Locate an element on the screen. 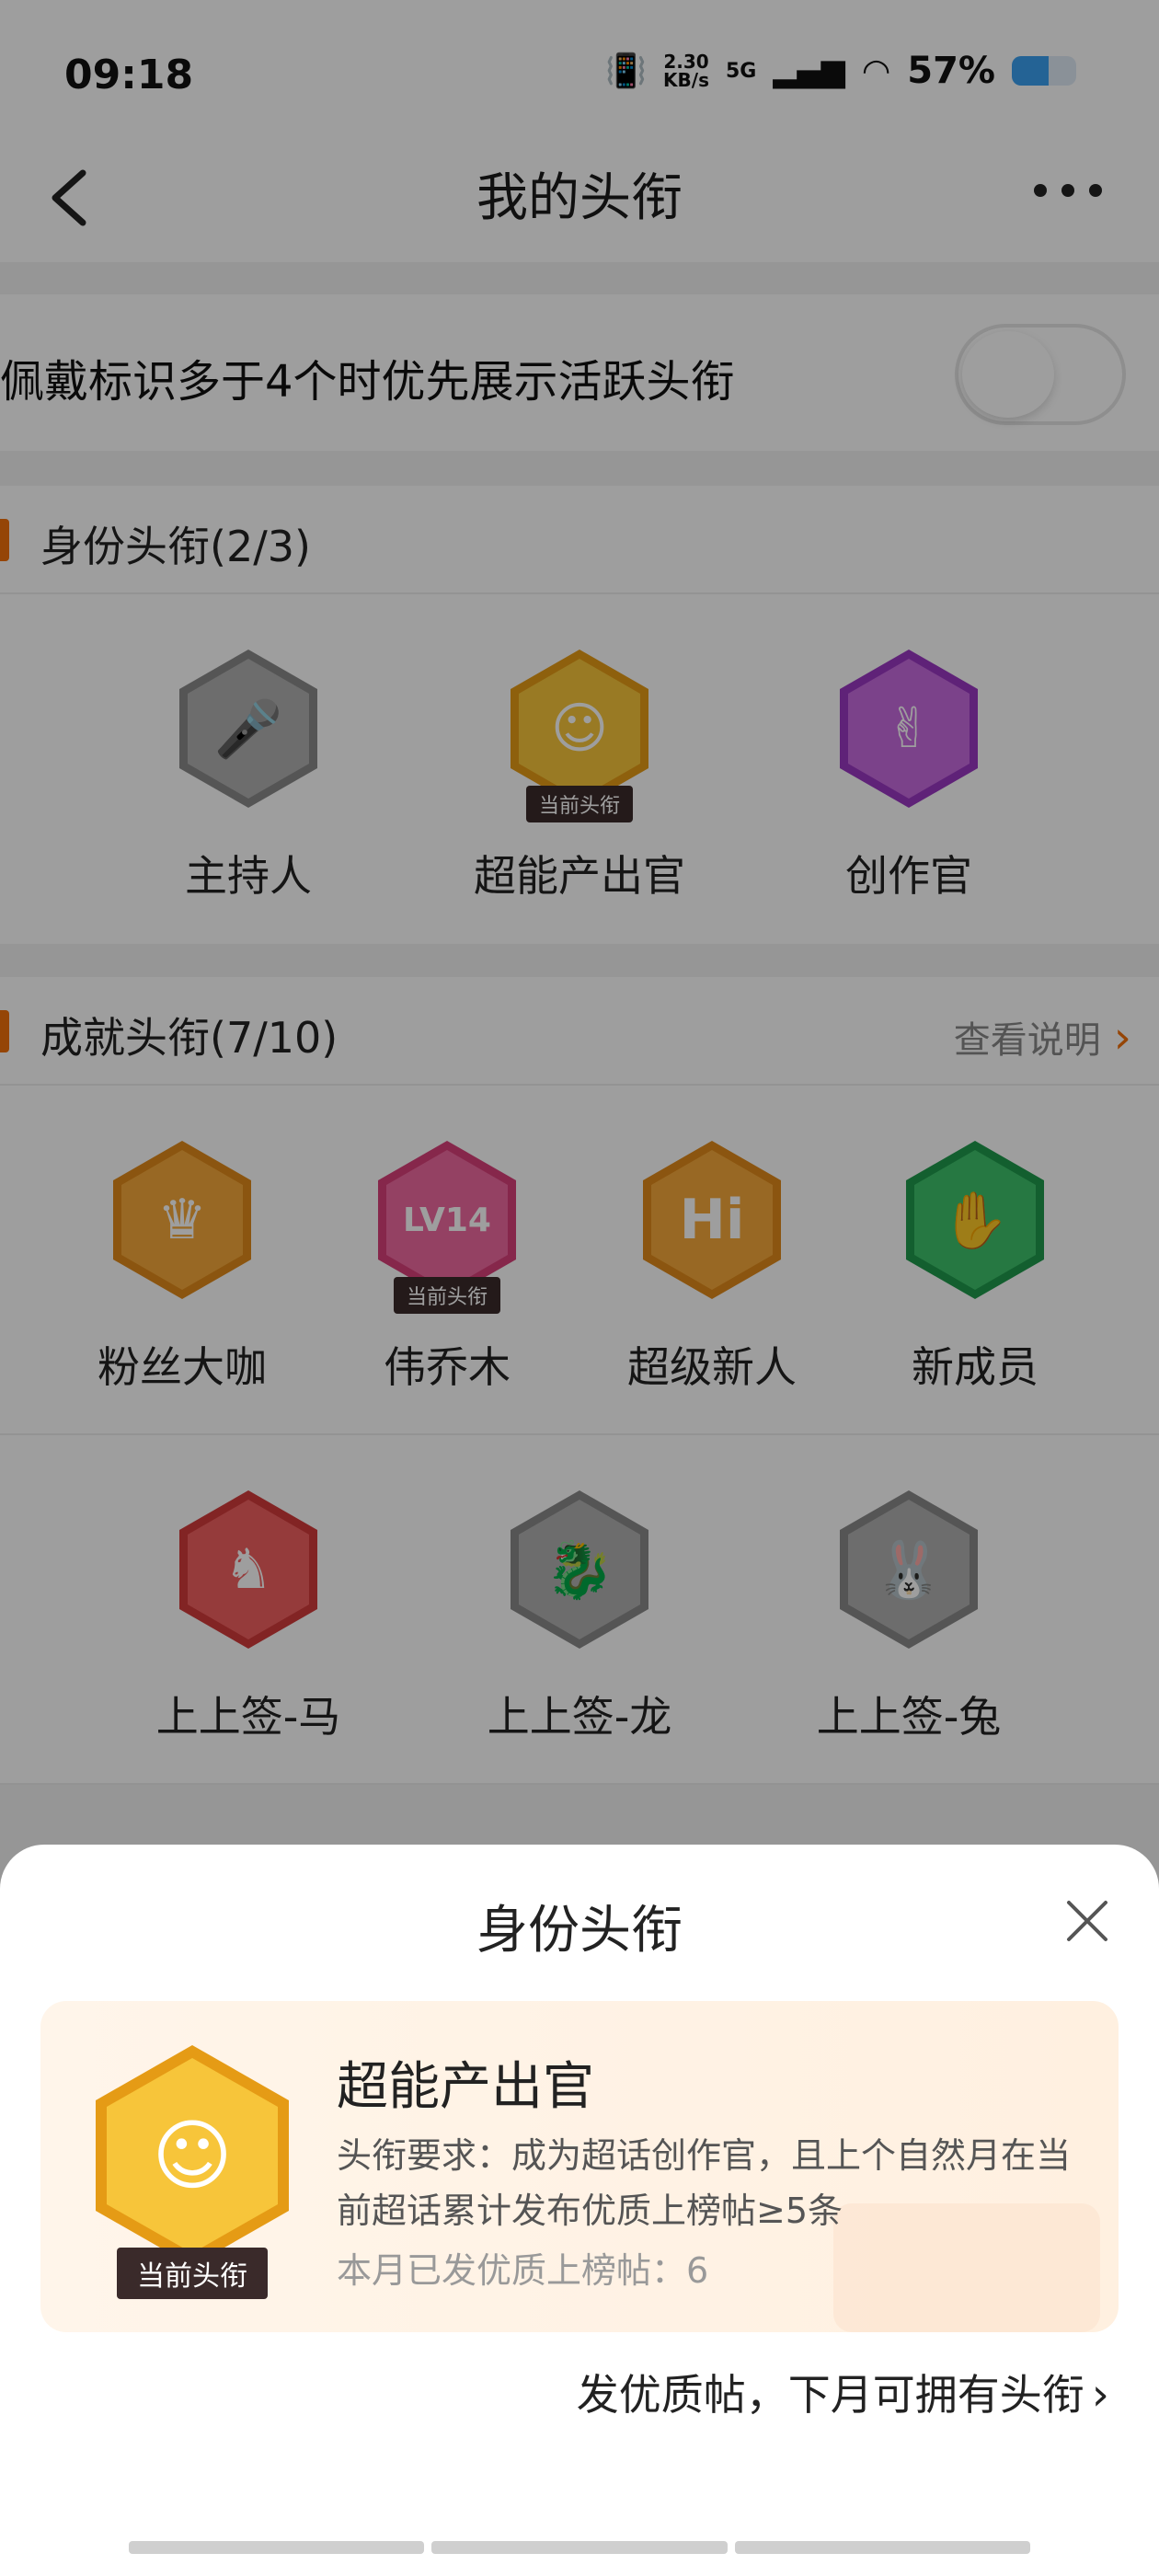 The height and width of the screenshot is (2576, 1159). post-quality-link: 发优质帖，下月可拥有头衔 › is located at coordinates (843, 2392).